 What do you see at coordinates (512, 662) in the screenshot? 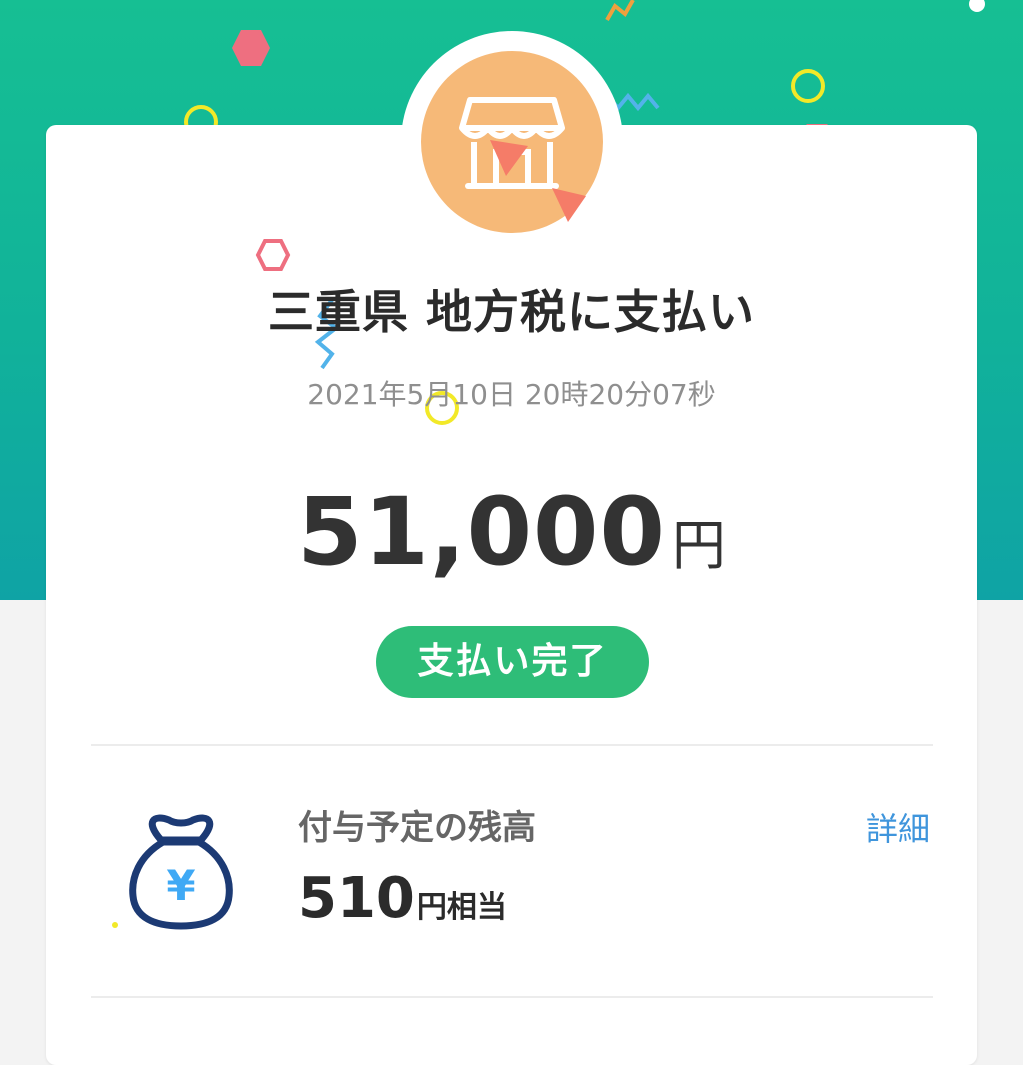
I see `status-badge: 支払い完了` at bounding box center [512, 662].